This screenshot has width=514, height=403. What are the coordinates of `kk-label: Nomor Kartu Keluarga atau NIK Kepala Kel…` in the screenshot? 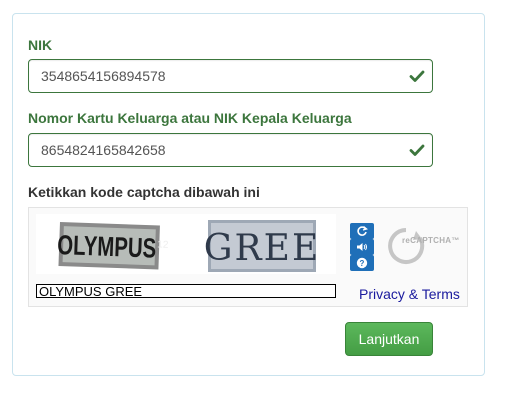 It's located at (190, 118).